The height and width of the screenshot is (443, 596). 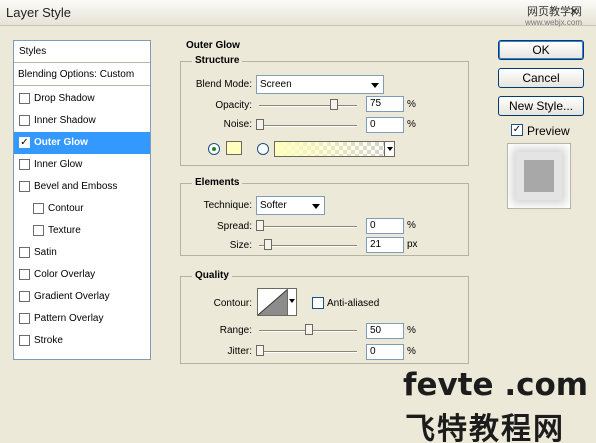 I want to click on style-item-label: Inner Glow, so click(x=58, y=164).